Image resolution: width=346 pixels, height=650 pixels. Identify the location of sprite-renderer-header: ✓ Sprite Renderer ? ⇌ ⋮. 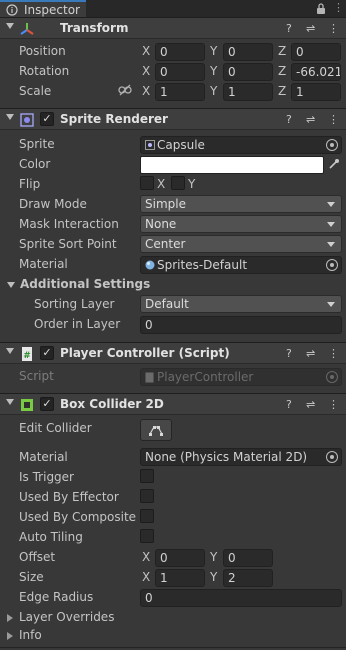
(173, 119).